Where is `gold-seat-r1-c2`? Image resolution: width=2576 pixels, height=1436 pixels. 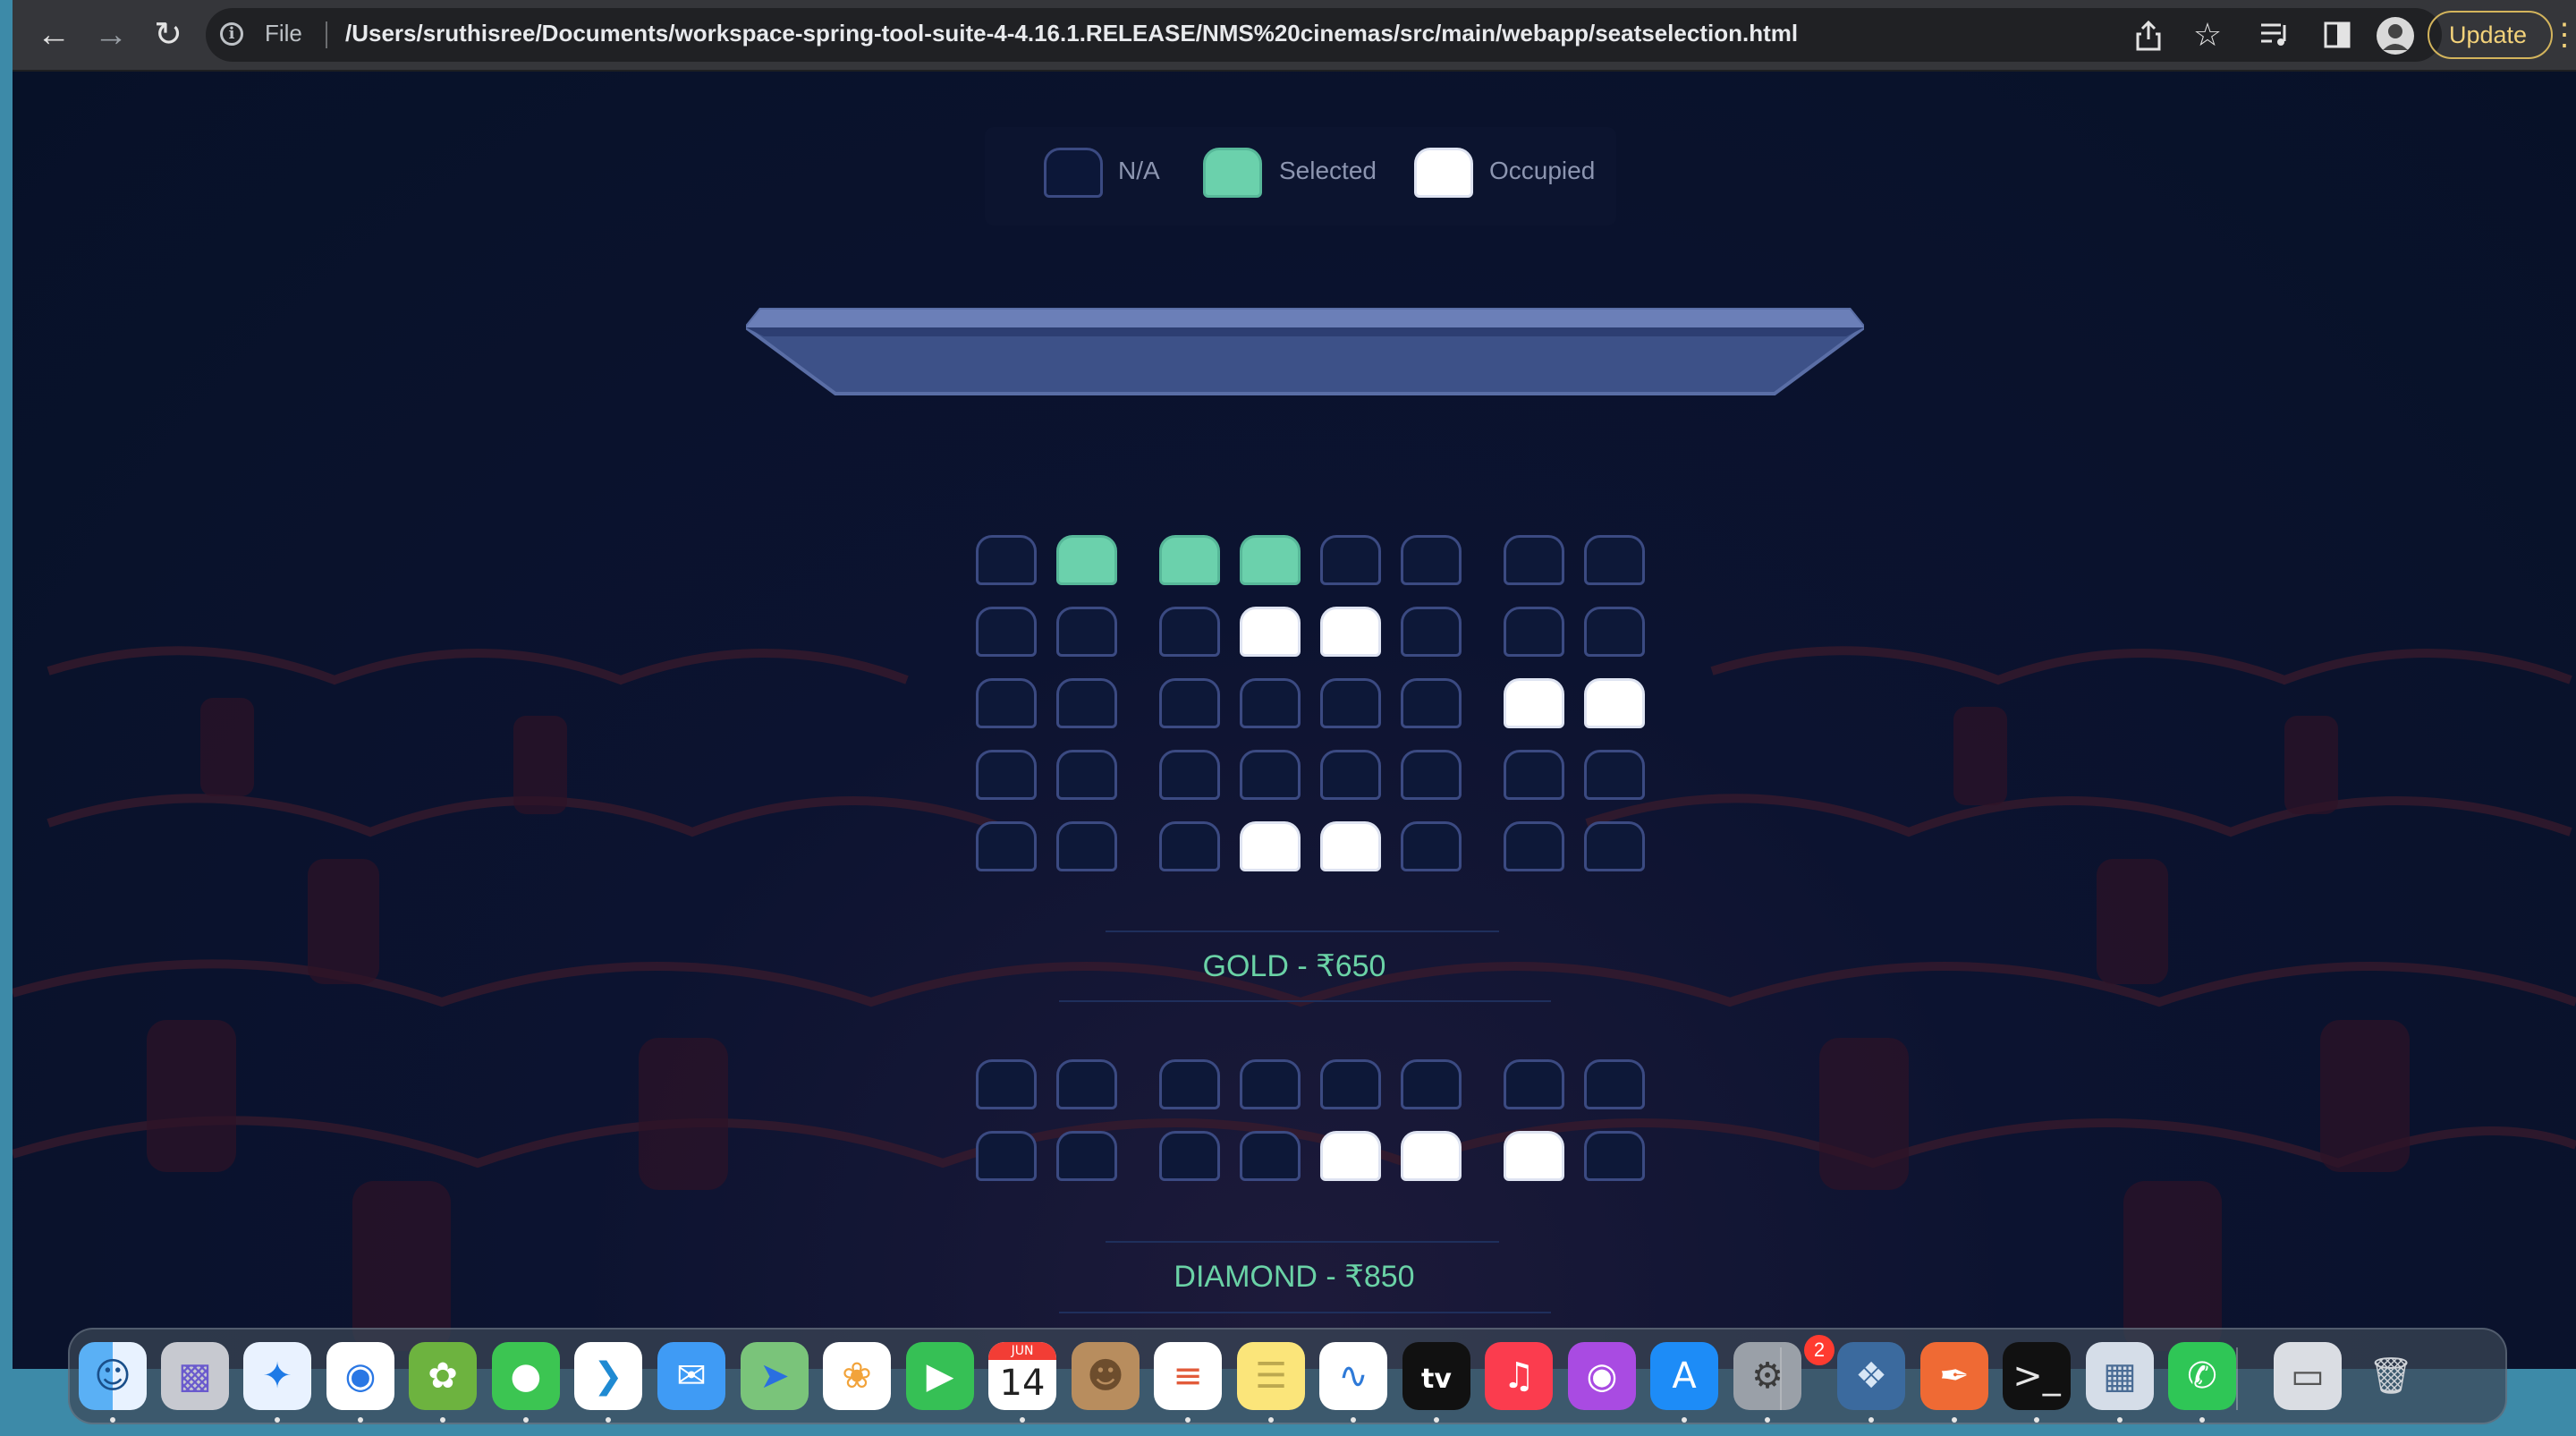
gold-seat-r1-c2 is located at coordinates (1086, 560).